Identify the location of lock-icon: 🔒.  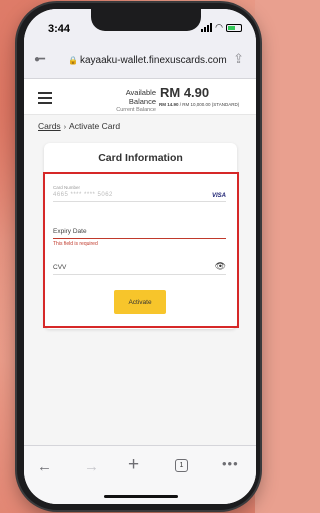
(73, 60).